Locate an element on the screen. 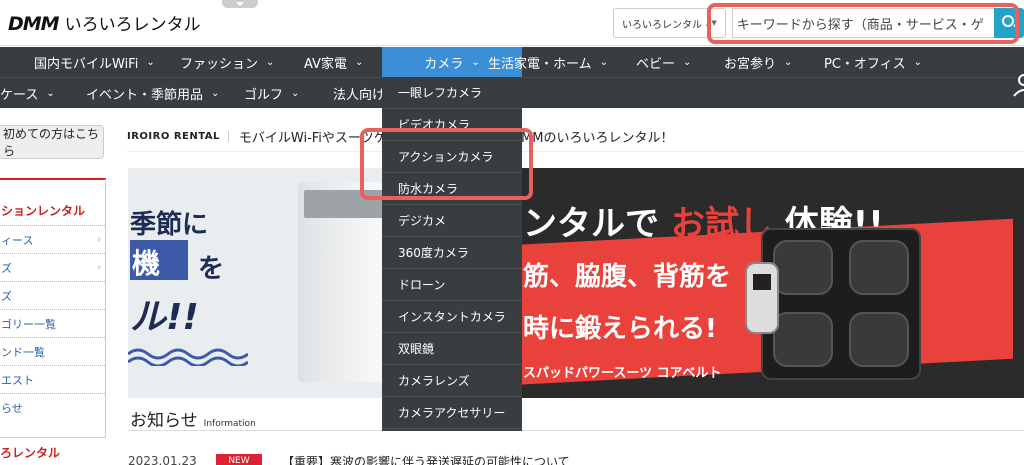  nav-item-event: イベント・季節用品 ⌄ is located at coordinates (152, 93).